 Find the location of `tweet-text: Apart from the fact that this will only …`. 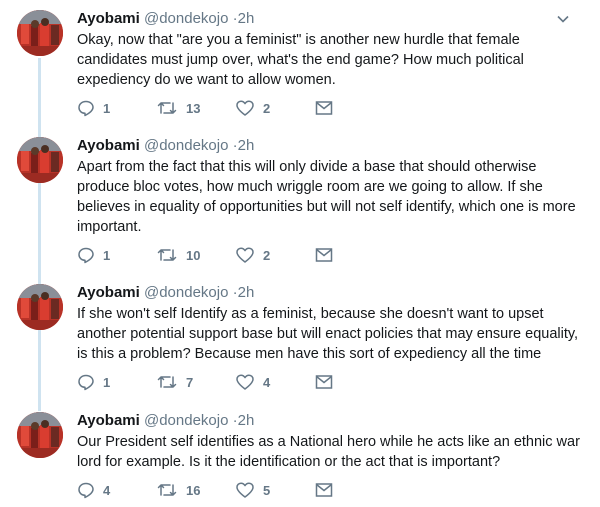

tweet-text: Apart from the fact that this will only … is located at coordinates (326, 197).